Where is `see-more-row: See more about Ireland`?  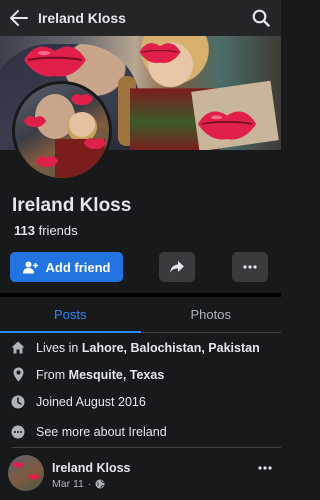 see-more-row: See more about Ireland is located at coordinates (140, 431).